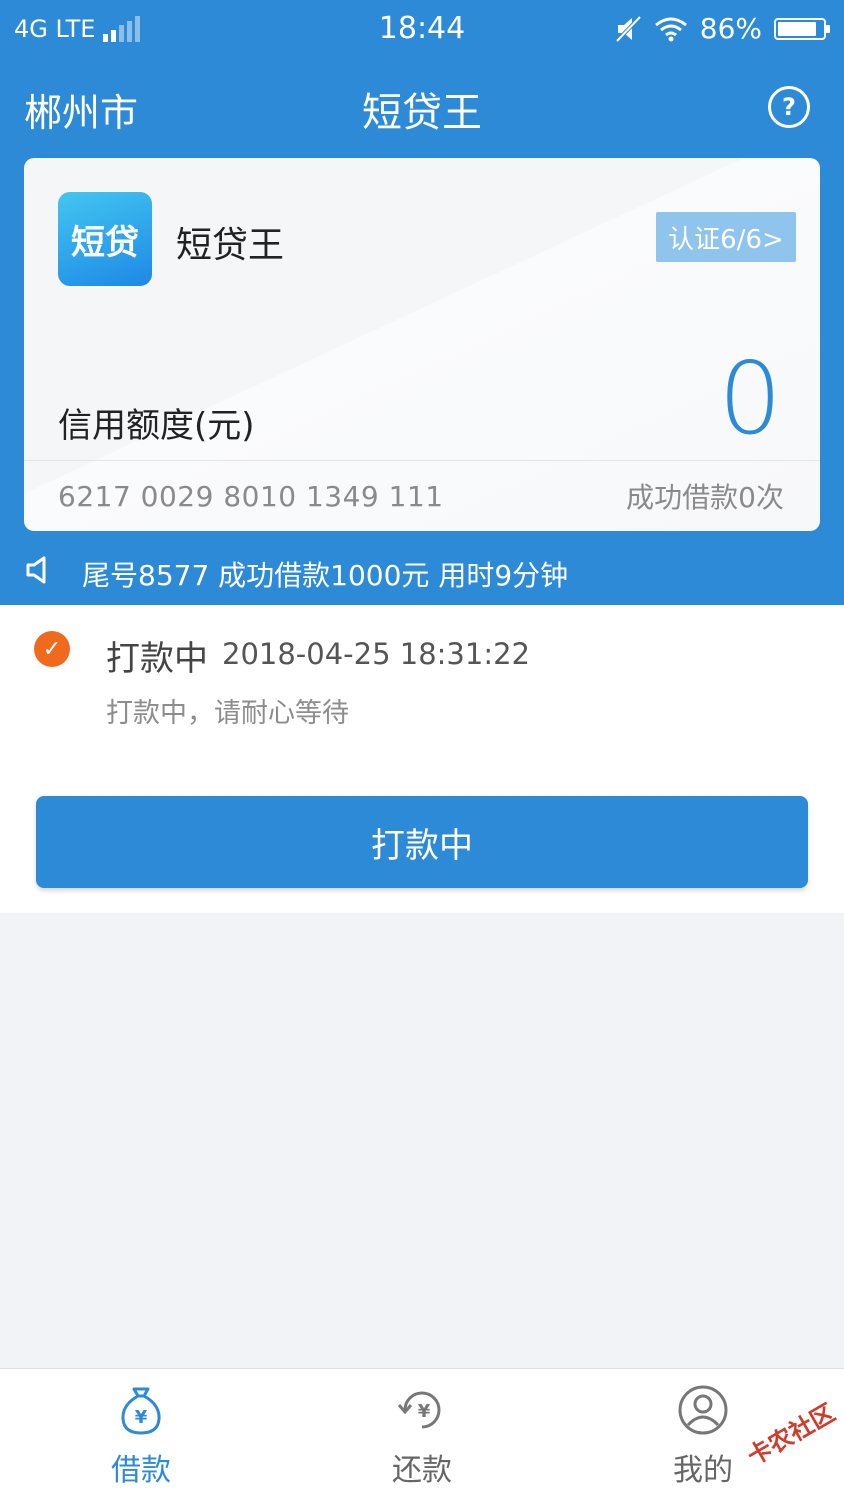 The height and width of the screenshot is (1501, 844). What do you see at coordinates (36, 570) in the screenshot?
I see `speaker-icon` at bounding box center [36, 570].